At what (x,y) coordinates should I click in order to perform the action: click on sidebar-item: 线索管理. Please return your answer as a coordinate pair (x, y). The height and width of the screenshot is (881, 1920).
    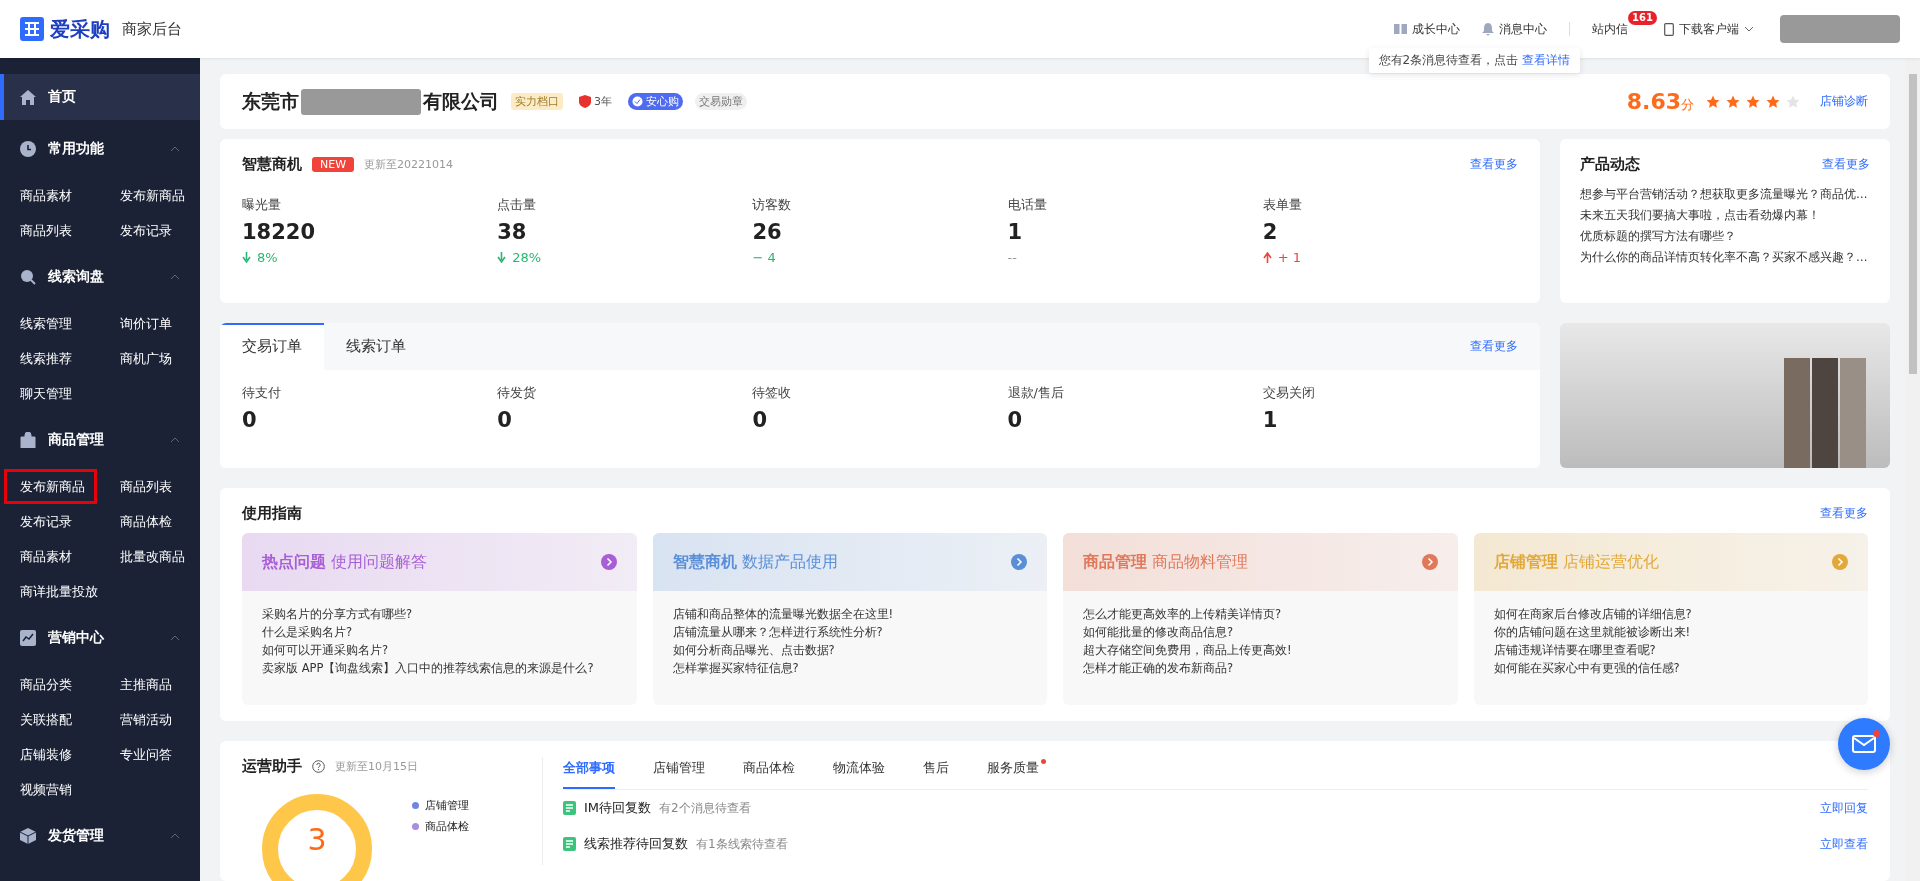
    Looking at the image, I should click on (46, 323).